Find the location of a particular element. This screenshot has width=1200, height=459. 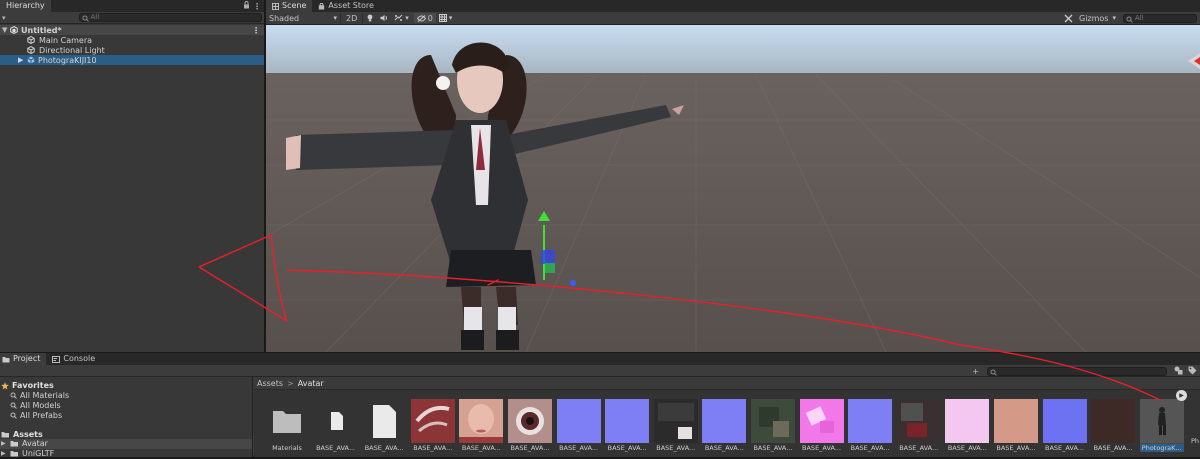

shading-mode-dropdown: Shaded ▾ is located at coordinates (303, 18).